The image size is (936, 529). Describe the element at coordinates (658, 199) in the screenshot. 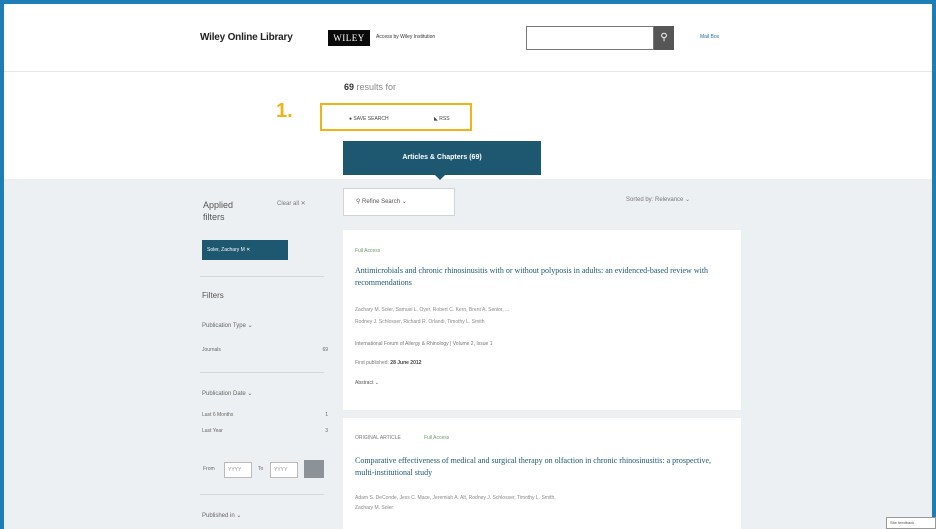

I see `sort-dropdown: Sorted by: Relevance ⌄` at that location.